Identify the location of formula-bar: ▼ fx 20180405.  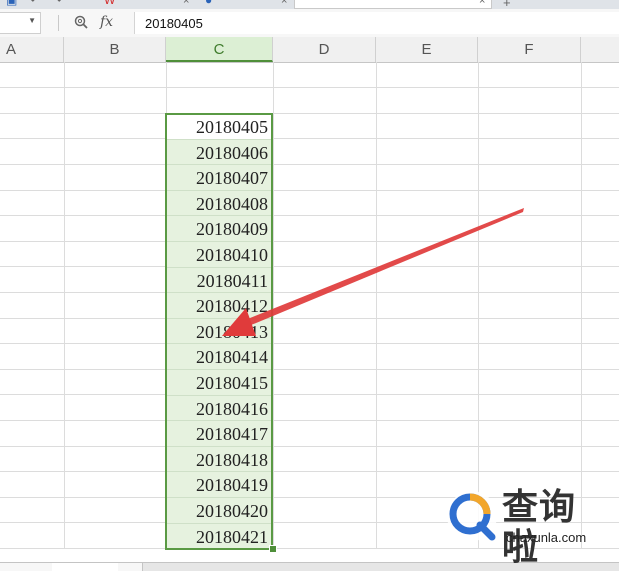
(309, 23).